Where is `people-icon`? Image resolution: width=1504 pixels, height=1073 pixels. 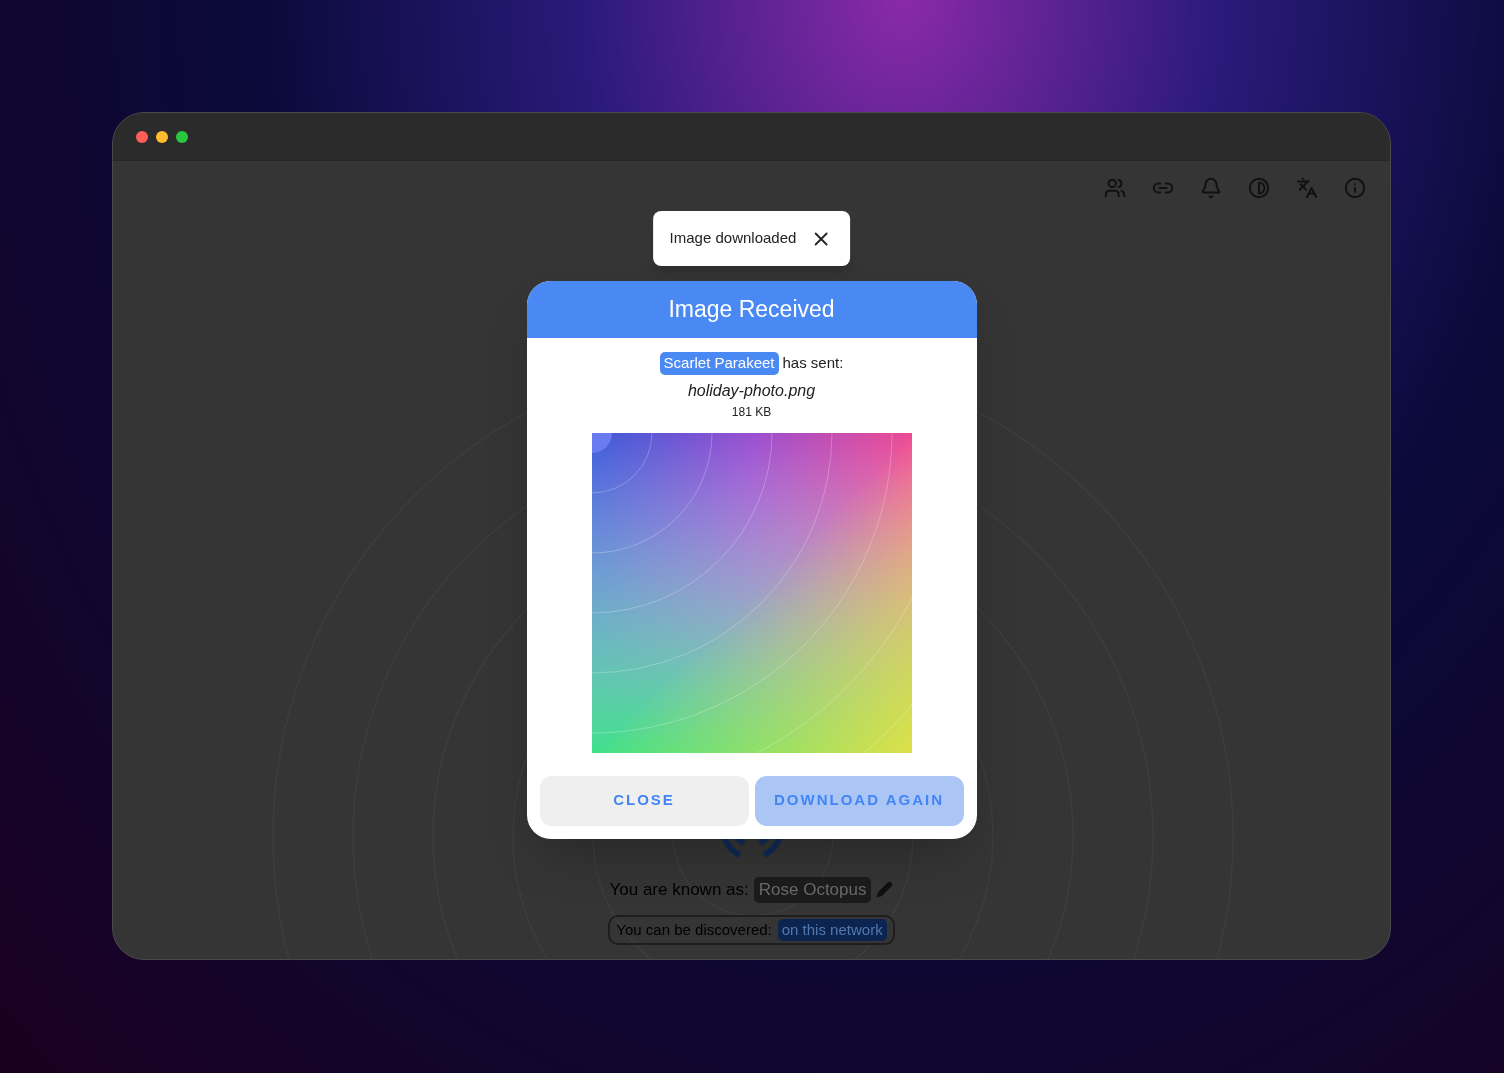
people-icon is located at coordinates (1115, 188).